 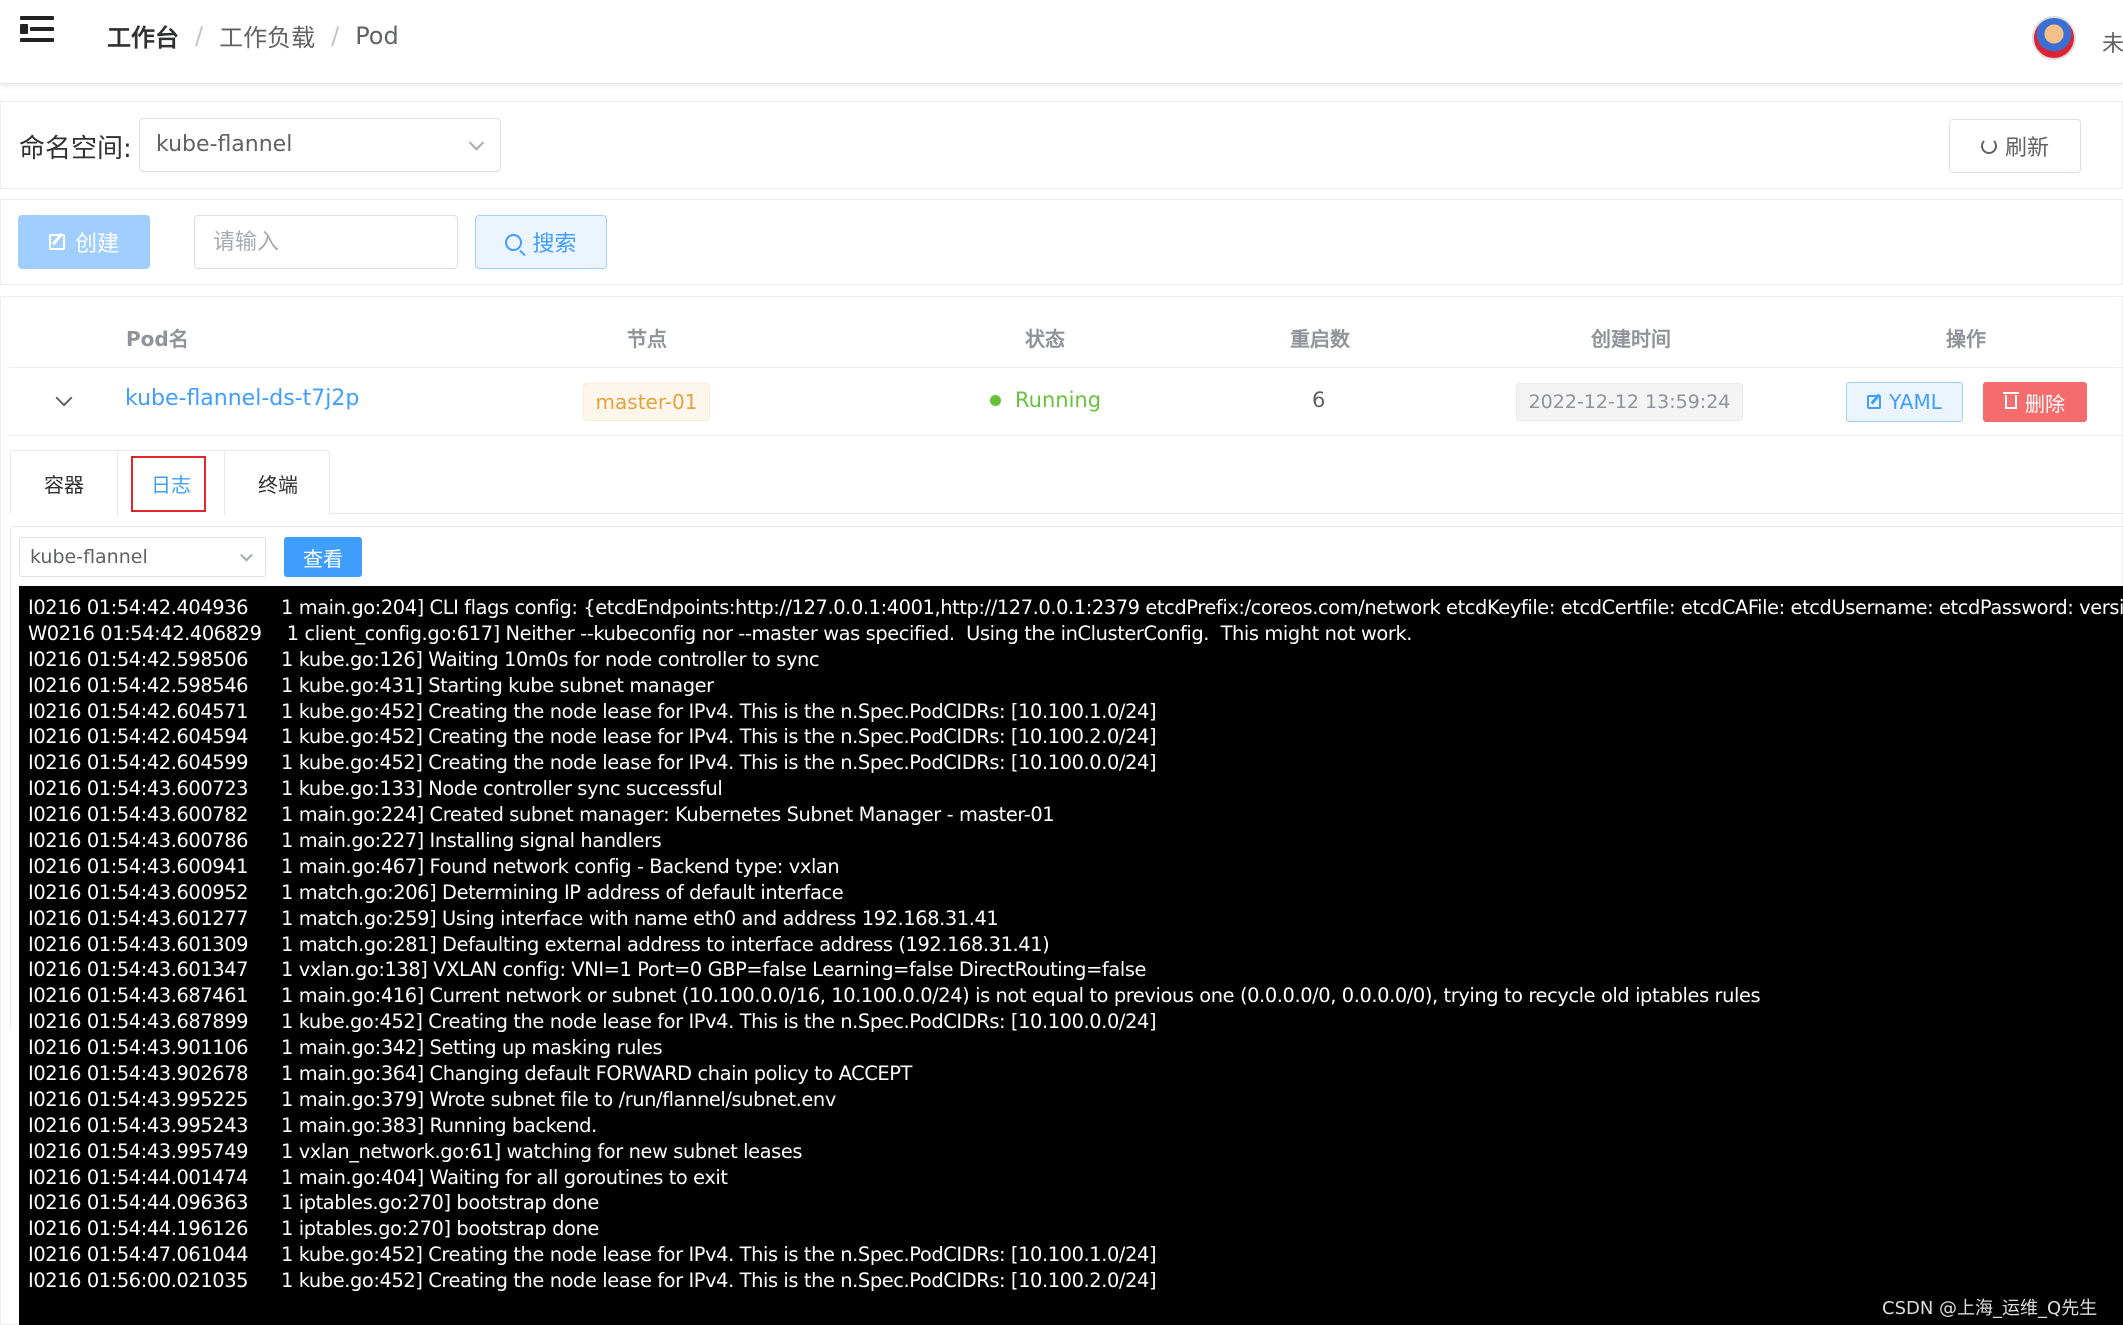 What do you see at coordinates (2112, 42) in the screenshot?
I see `user-name: 未` at bounding box center [2112, 42].